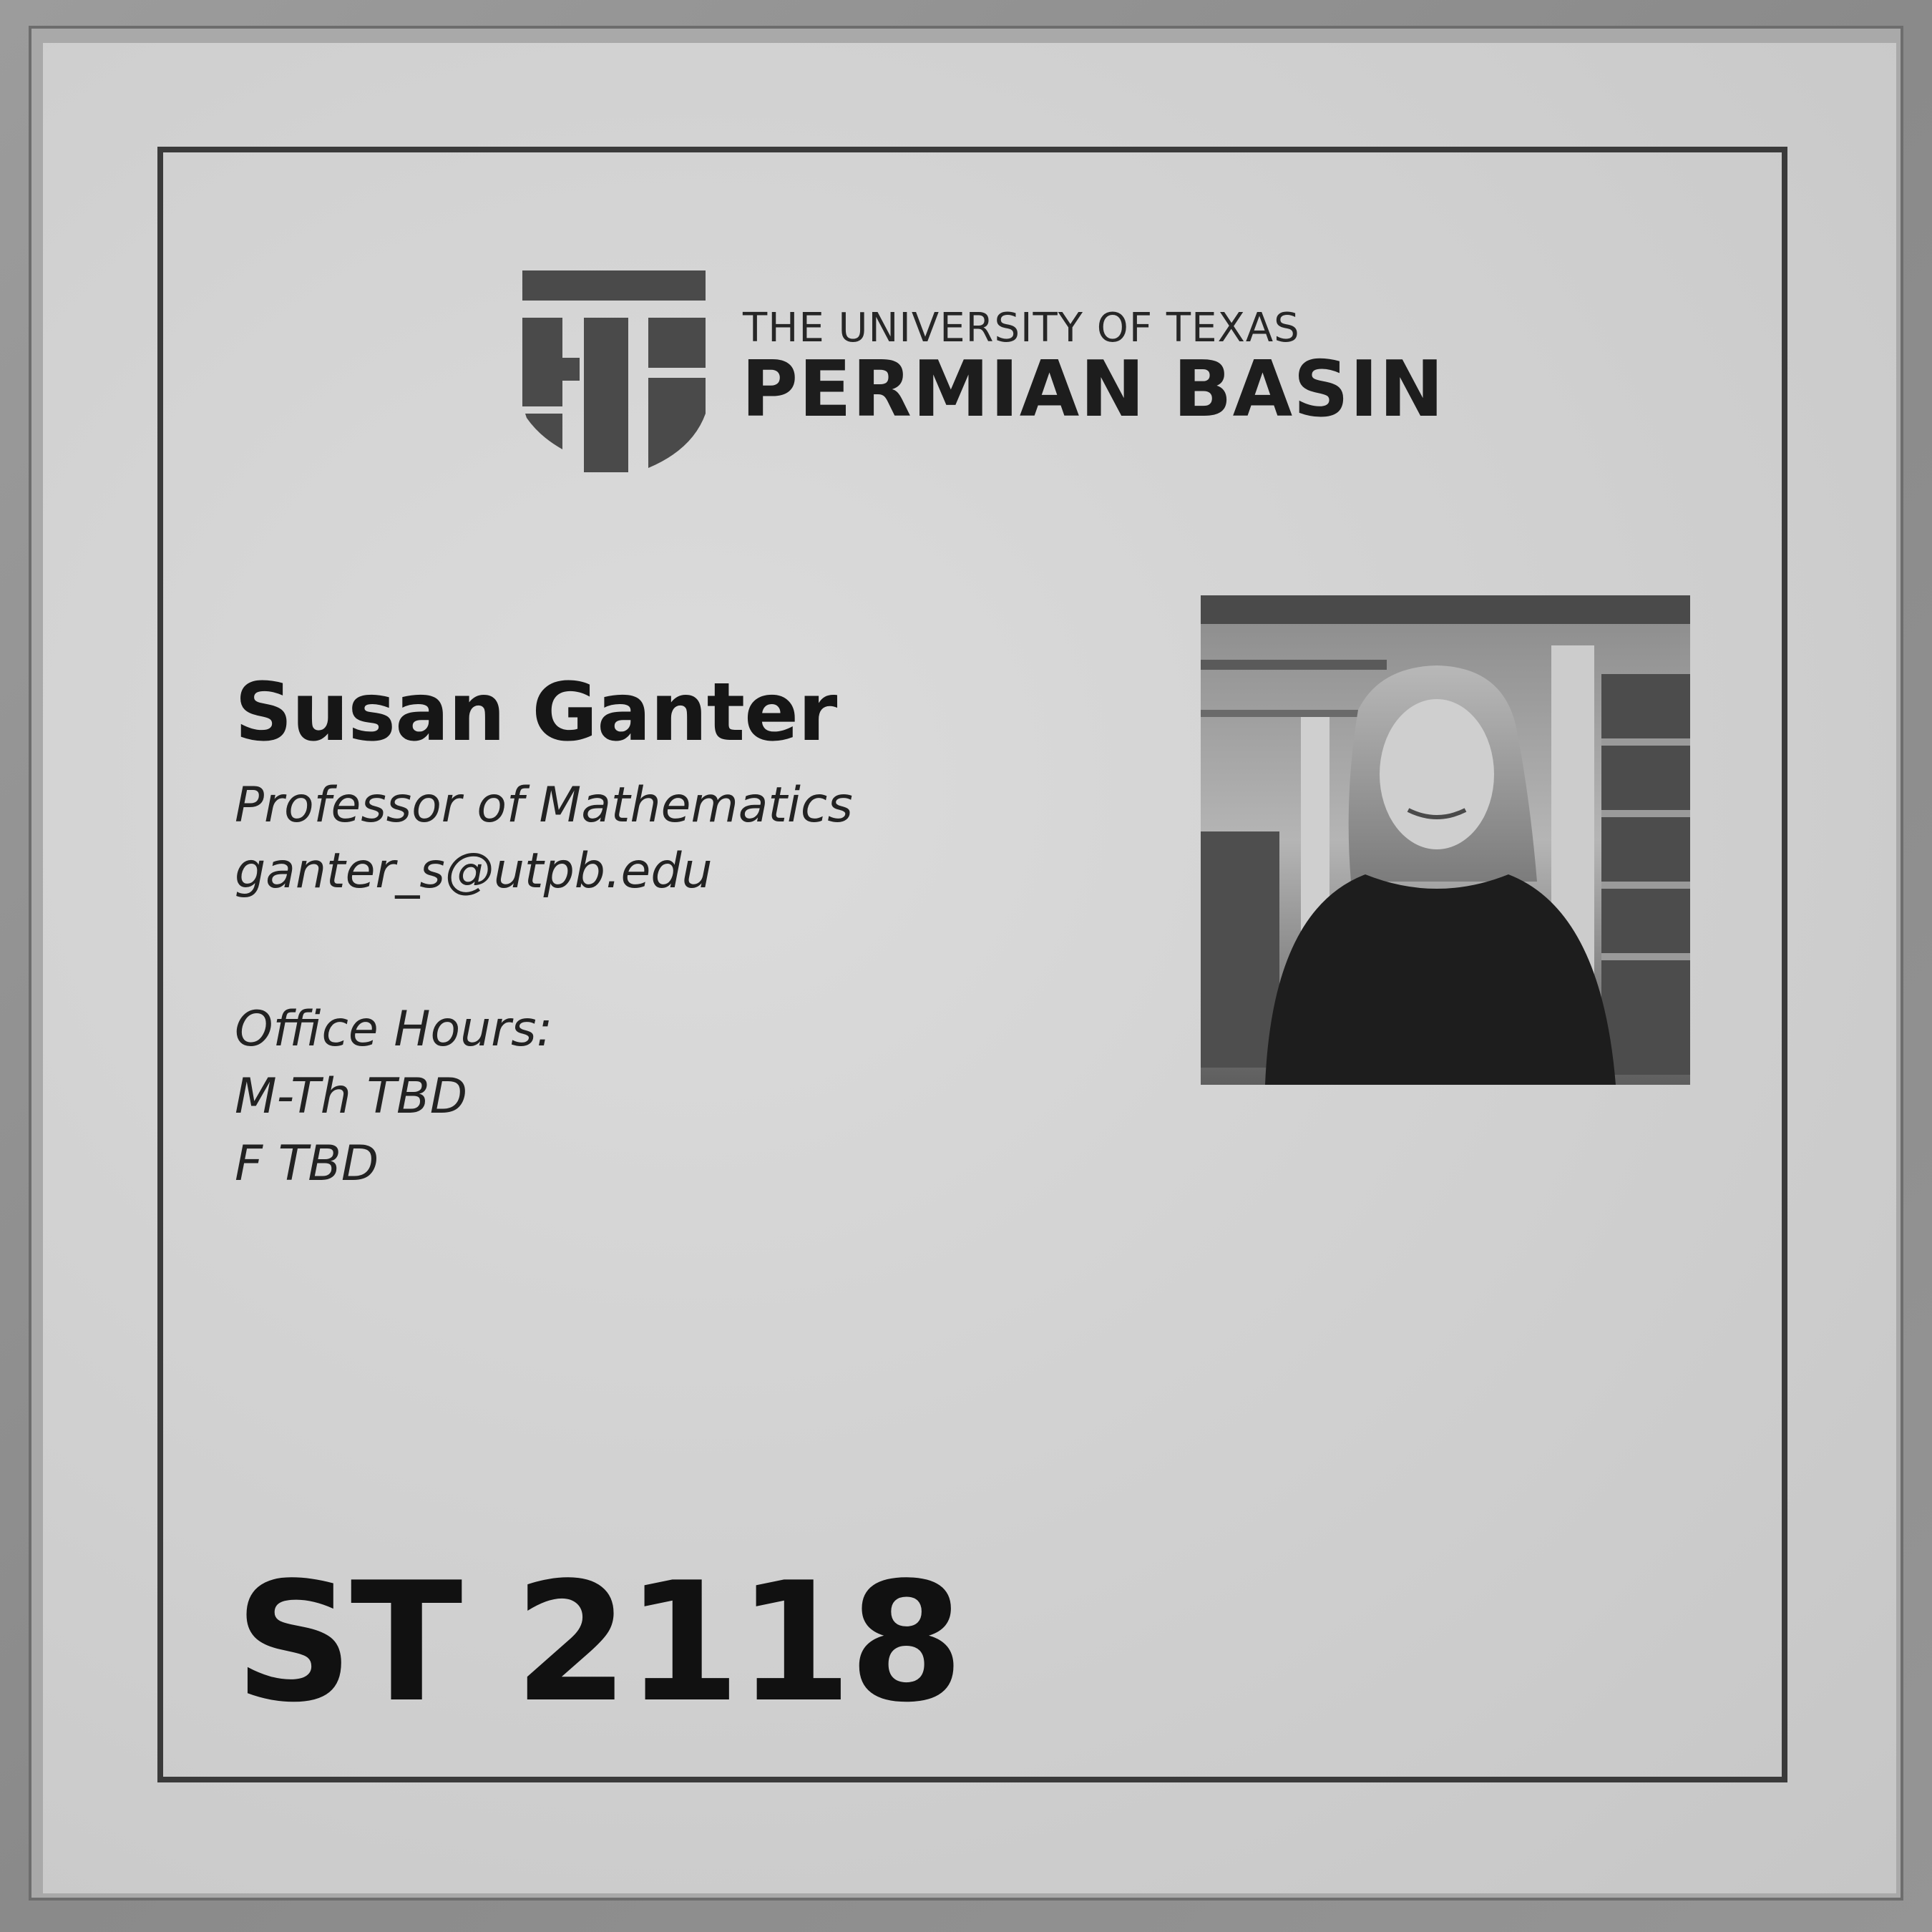 This screenshot has width=1932, height=1932. Describe the element at coordinates (599, 1643) in the screenshot. I see `room-number: ST 2118` at that location.